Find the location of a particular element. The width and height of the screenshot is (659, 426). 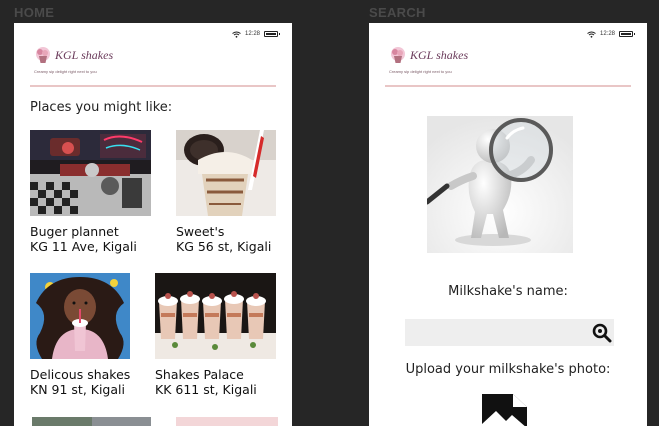

place-card: Sweet's KG 56 st, Kigali is located at coordinates (234, 192).